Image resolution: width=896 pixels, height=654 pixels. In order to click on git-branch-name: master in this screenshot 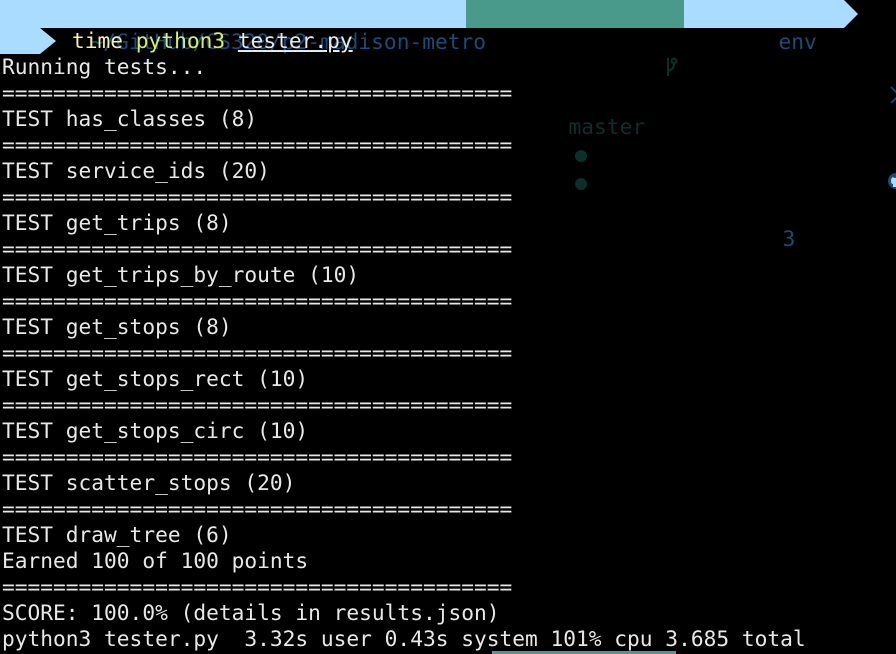, I will do `click(607, 126)`.